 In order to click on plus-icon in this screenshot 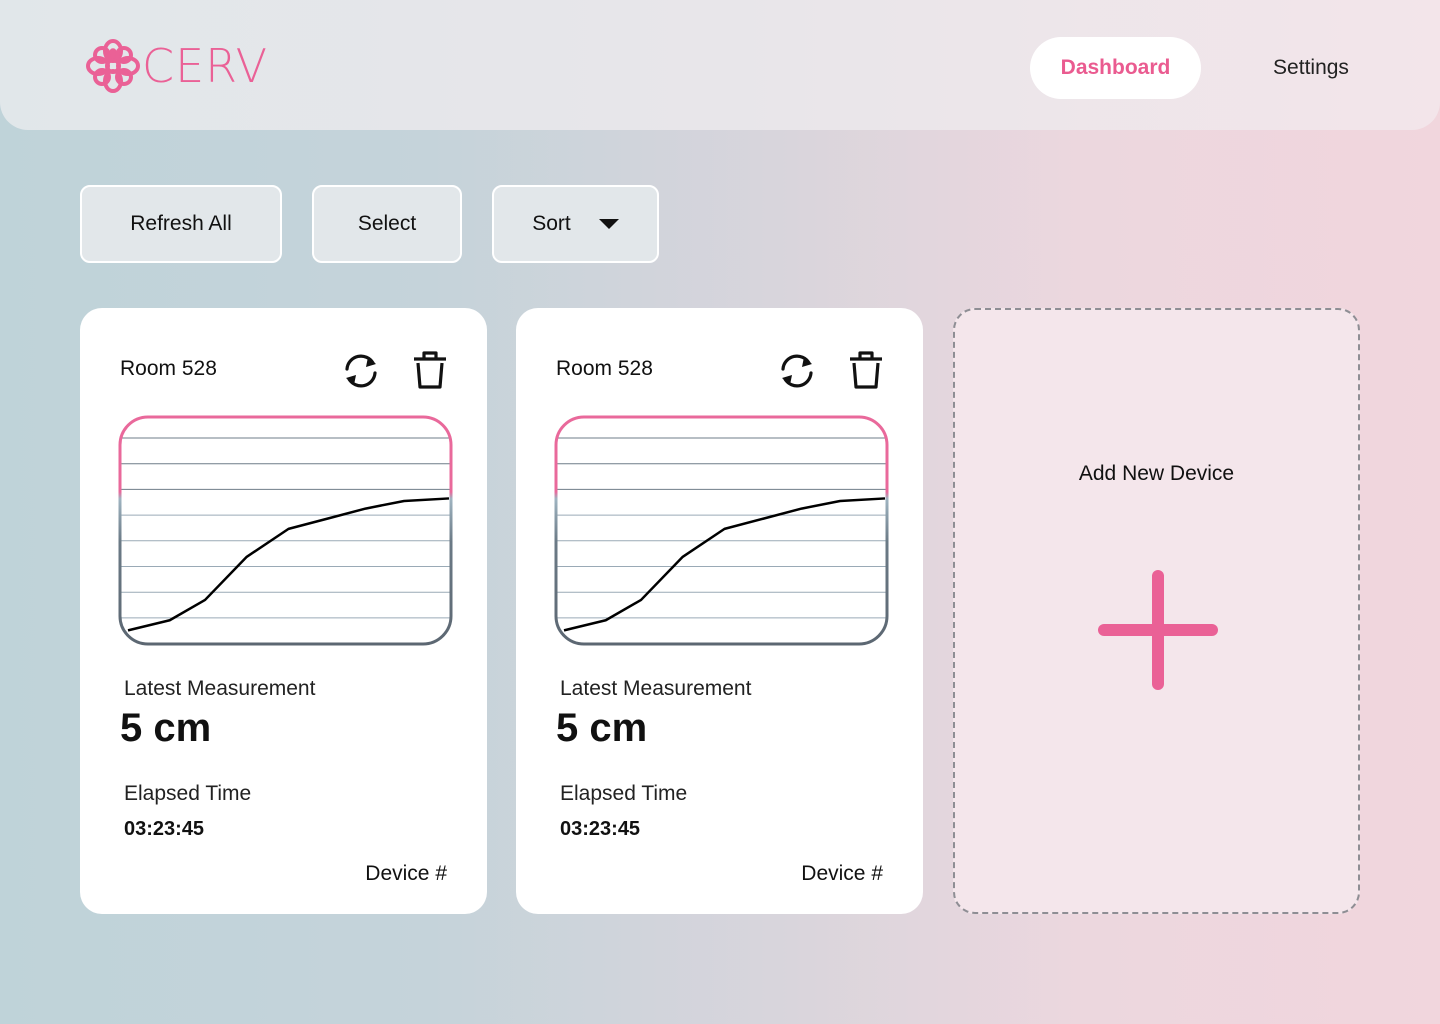, I will do `click(1158, 630)`.